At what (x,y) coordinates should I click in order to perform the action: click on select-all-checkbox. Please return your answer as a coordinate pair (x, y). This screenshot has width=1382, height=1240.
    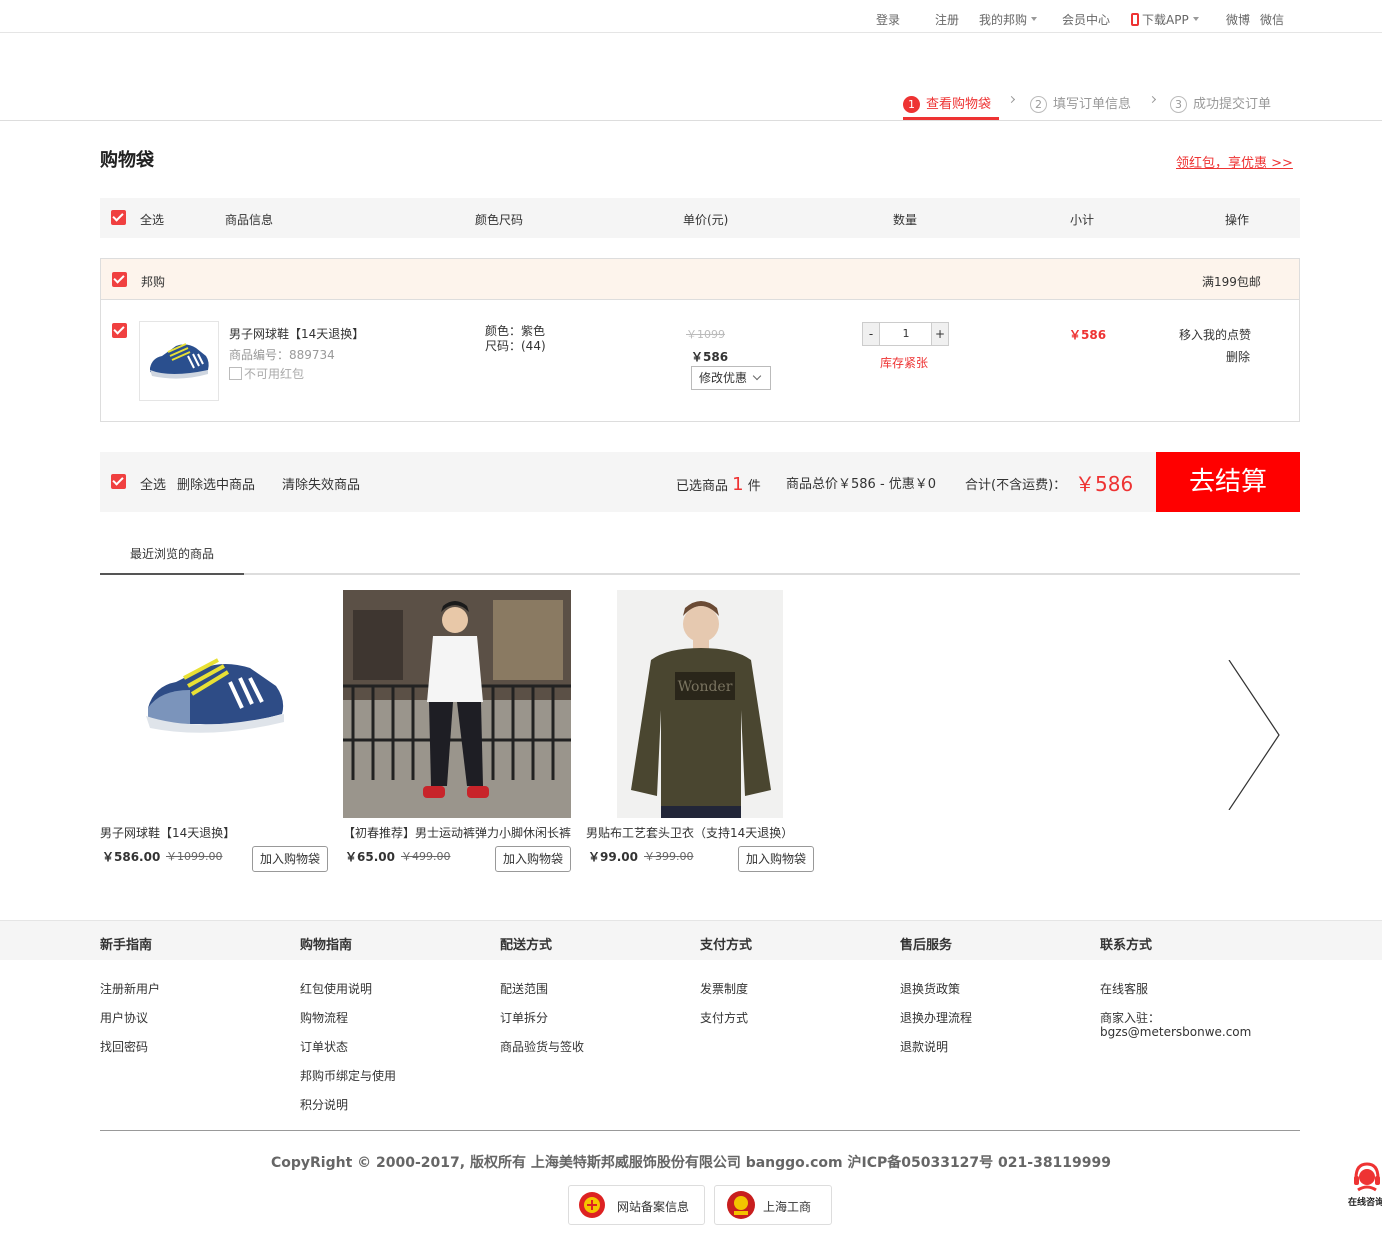
    Looking at the image, I should click on (118, 217).